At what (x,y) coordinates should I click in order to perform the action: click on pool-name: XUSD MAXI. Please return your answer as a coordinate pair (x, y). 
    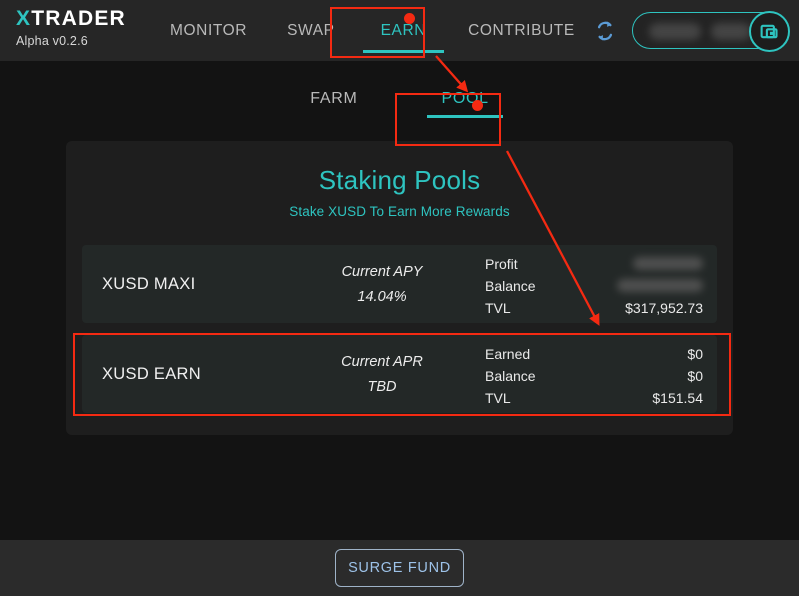
    Looking at the image, I should click on (149, 283).